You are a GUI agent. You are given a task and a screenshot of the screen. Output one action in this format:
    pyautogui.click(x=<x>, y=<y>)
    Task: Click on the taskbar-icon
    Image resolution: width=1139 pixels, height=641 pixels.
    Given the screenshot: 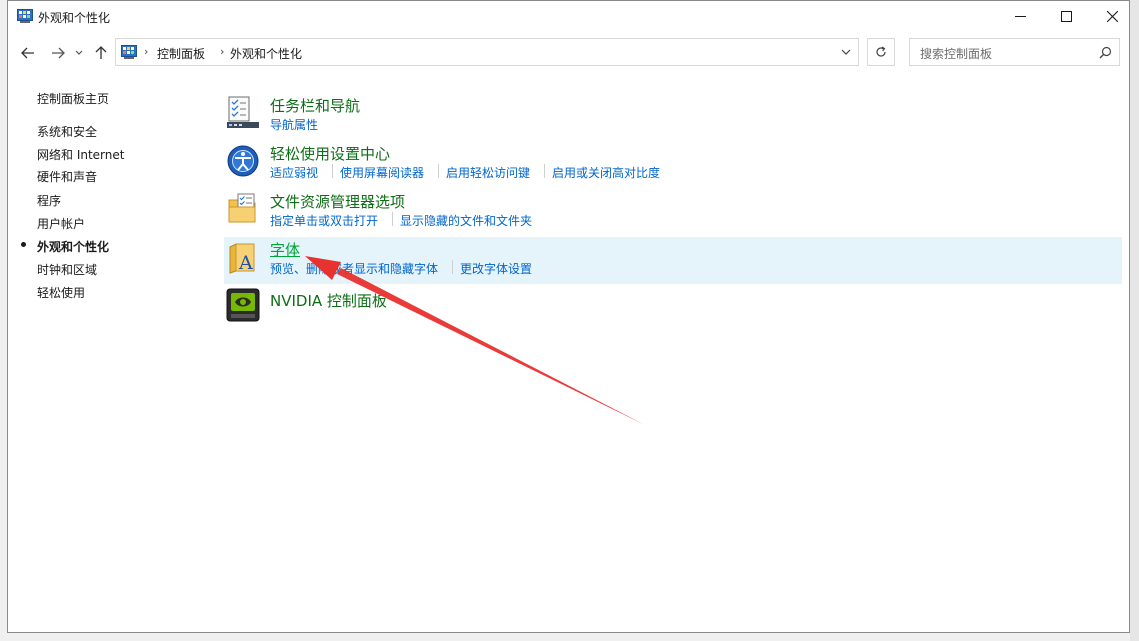 What is the action you would take?
    pyautogui.click(x=243, y=113)
    